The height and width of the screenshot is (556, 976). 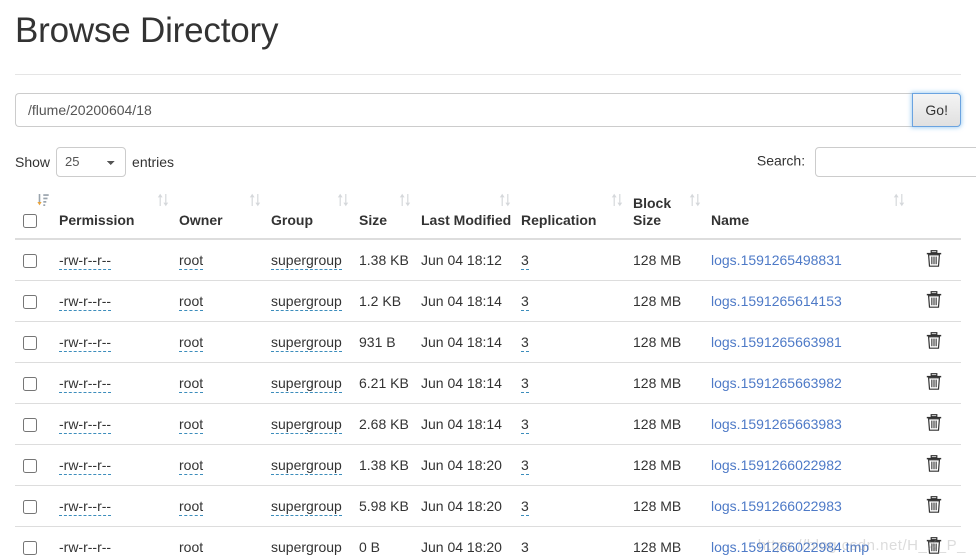 What do you see at coordinates (790, 547) in the screenshot?
I see `file-name-link: logs.1591266022984.tmp` at bounding box center [790, 547].